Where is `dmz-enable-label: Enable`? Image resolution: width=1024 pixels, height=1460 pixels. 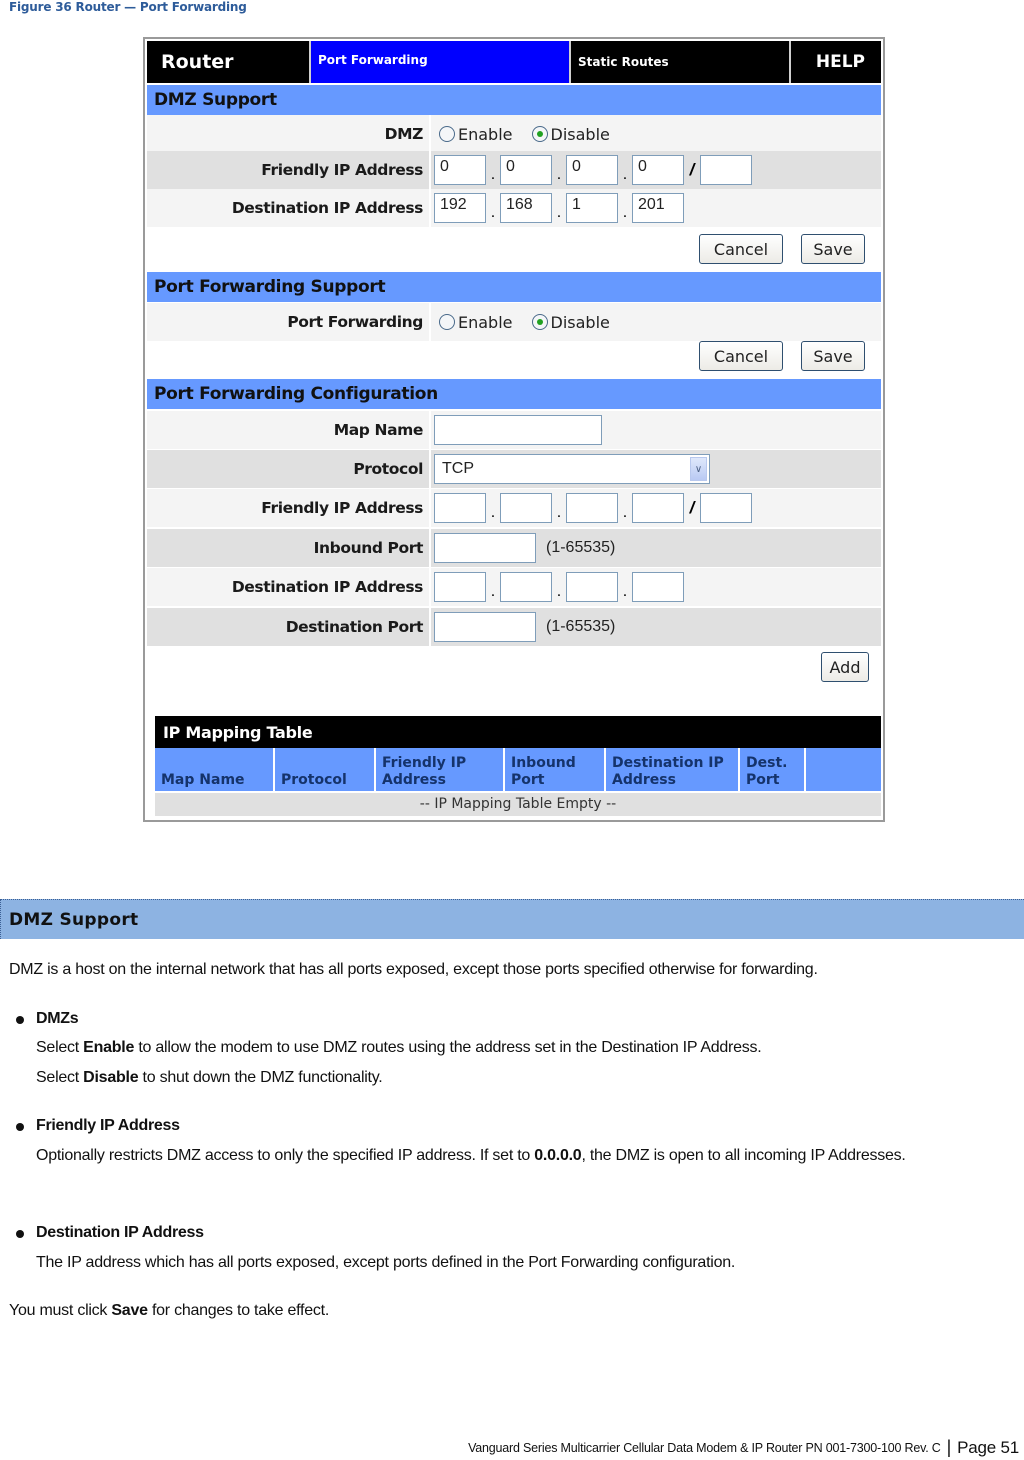
dmz-enable-label: Enable is located at coordinates (485, 134).